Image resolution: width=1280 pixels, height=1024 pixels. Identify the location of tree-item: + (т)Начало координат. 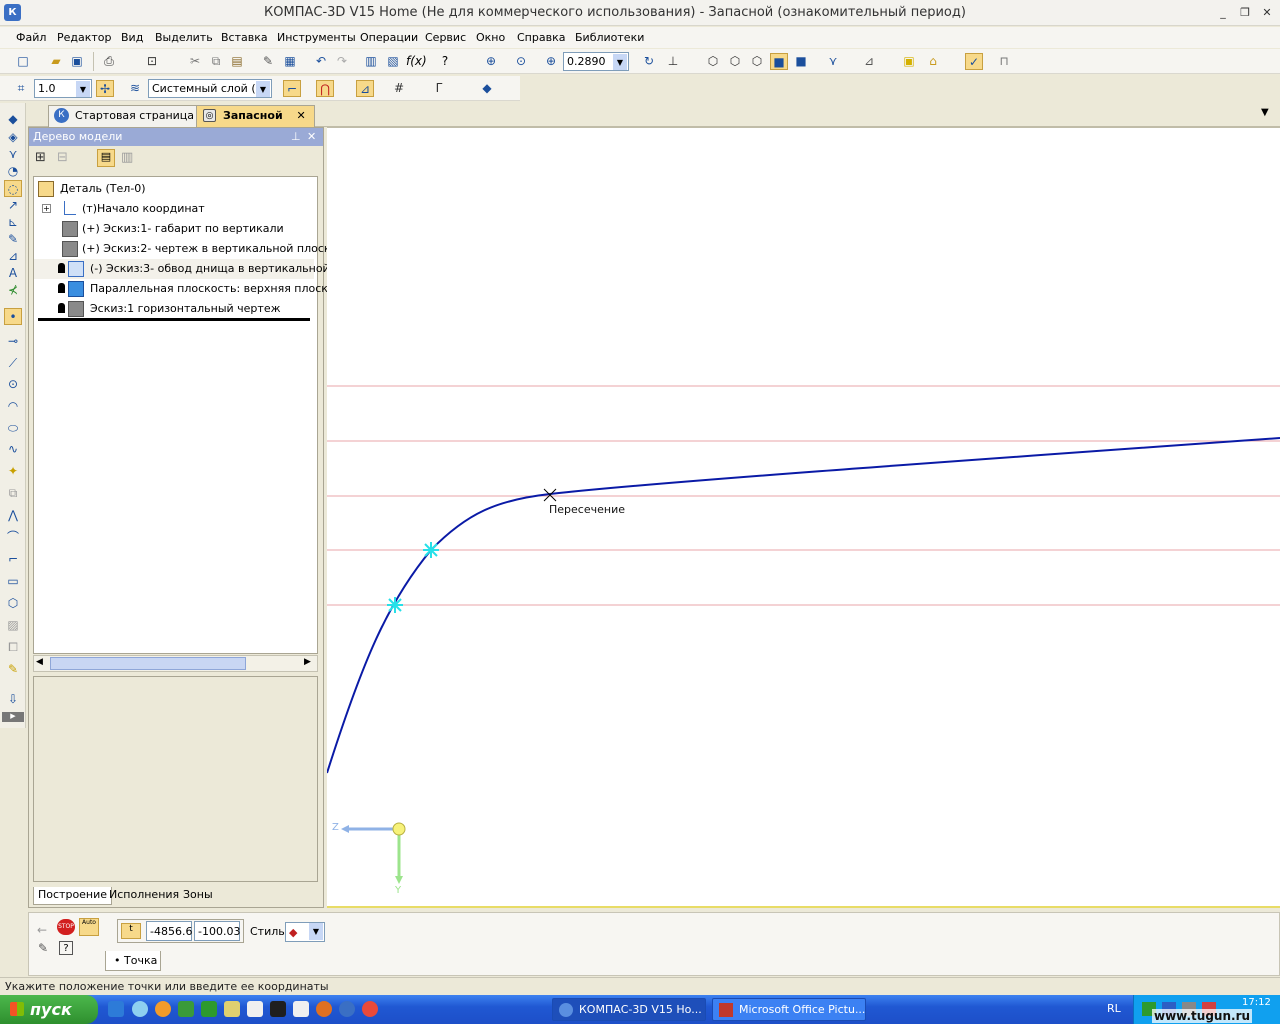
(174, 209).